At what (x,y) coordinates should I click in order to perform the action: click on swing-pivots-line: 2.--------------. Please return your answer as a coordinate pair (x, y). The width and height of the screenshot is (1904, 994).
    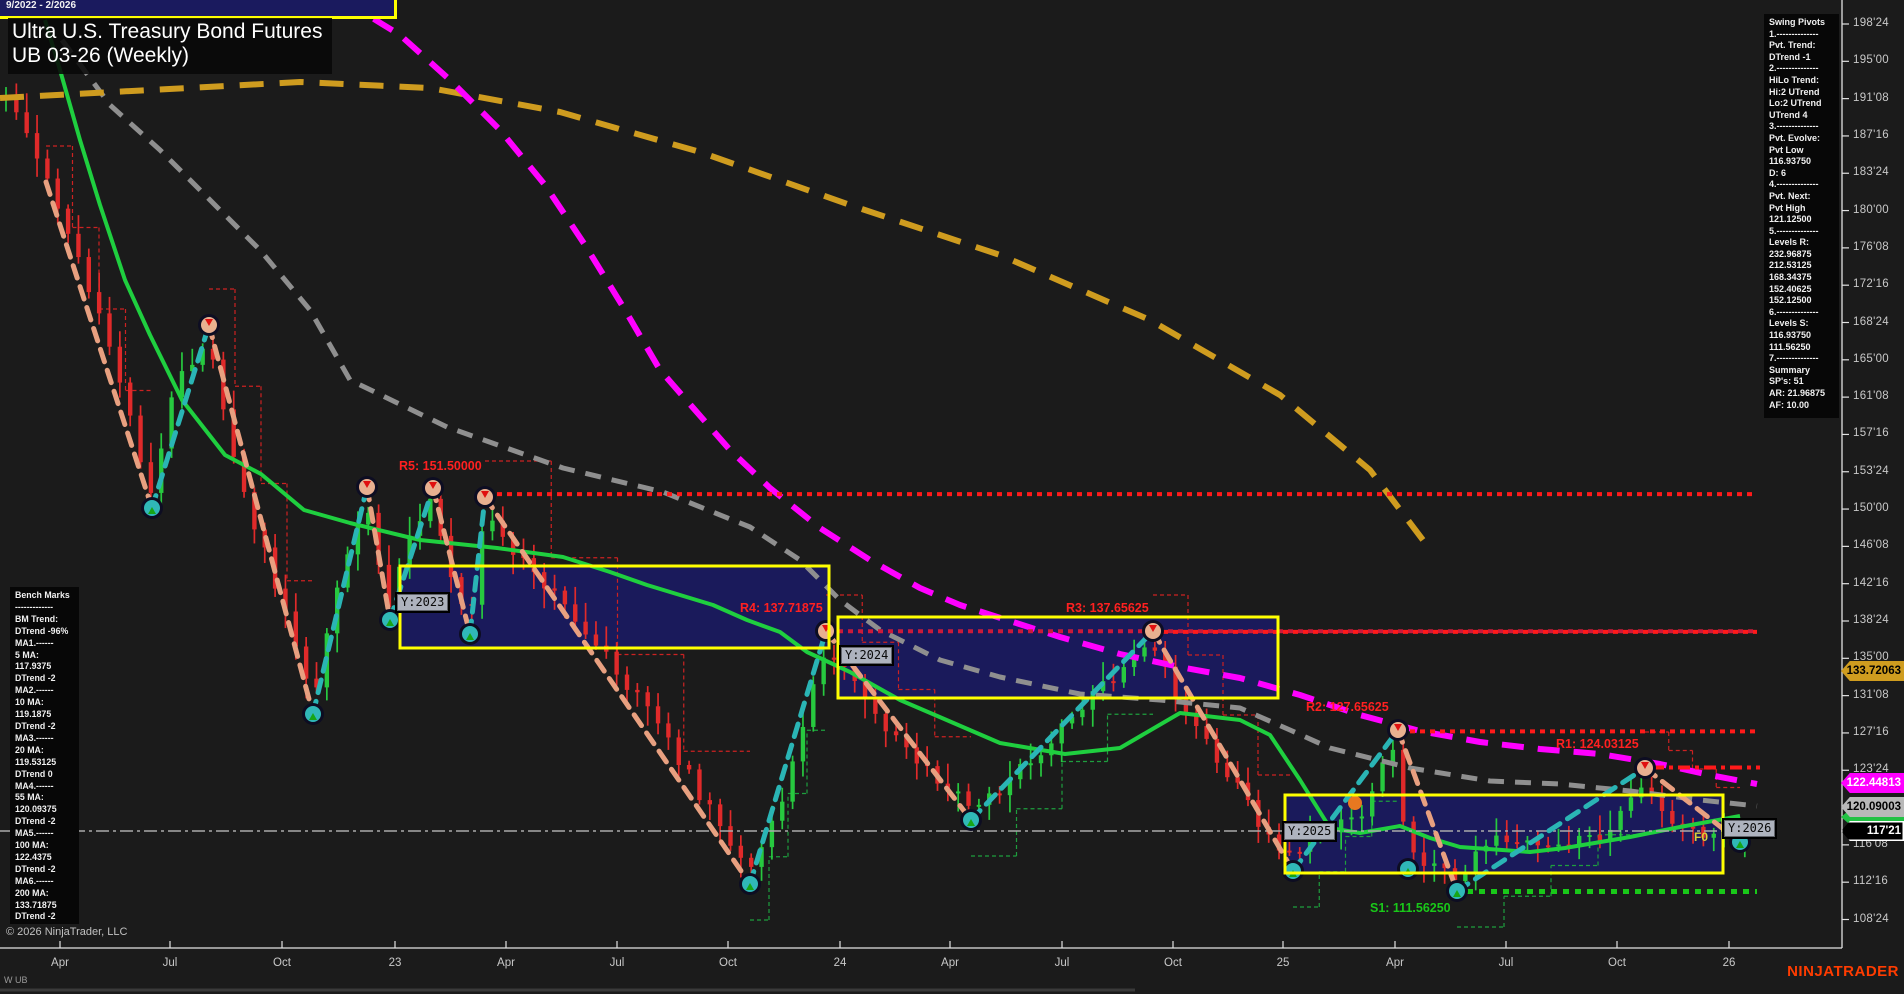
    Looking at the image, I should click on (1794, 68).